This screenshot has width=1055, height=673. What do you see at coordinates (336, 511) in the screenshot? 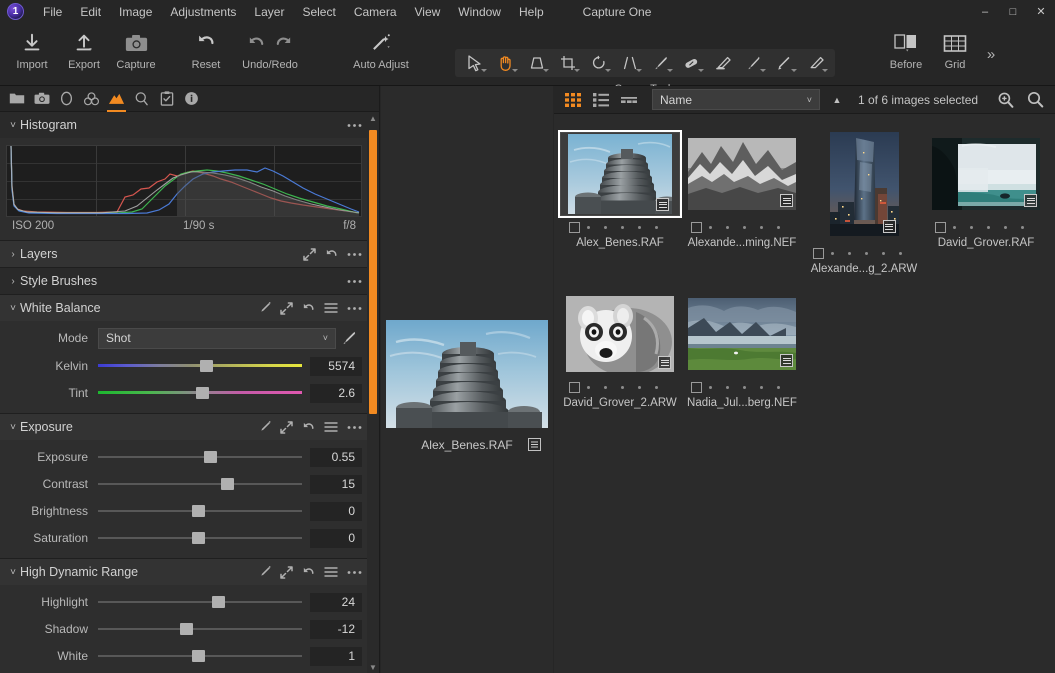
I see `brightness-value: 0` at bounding box center [336, 511].